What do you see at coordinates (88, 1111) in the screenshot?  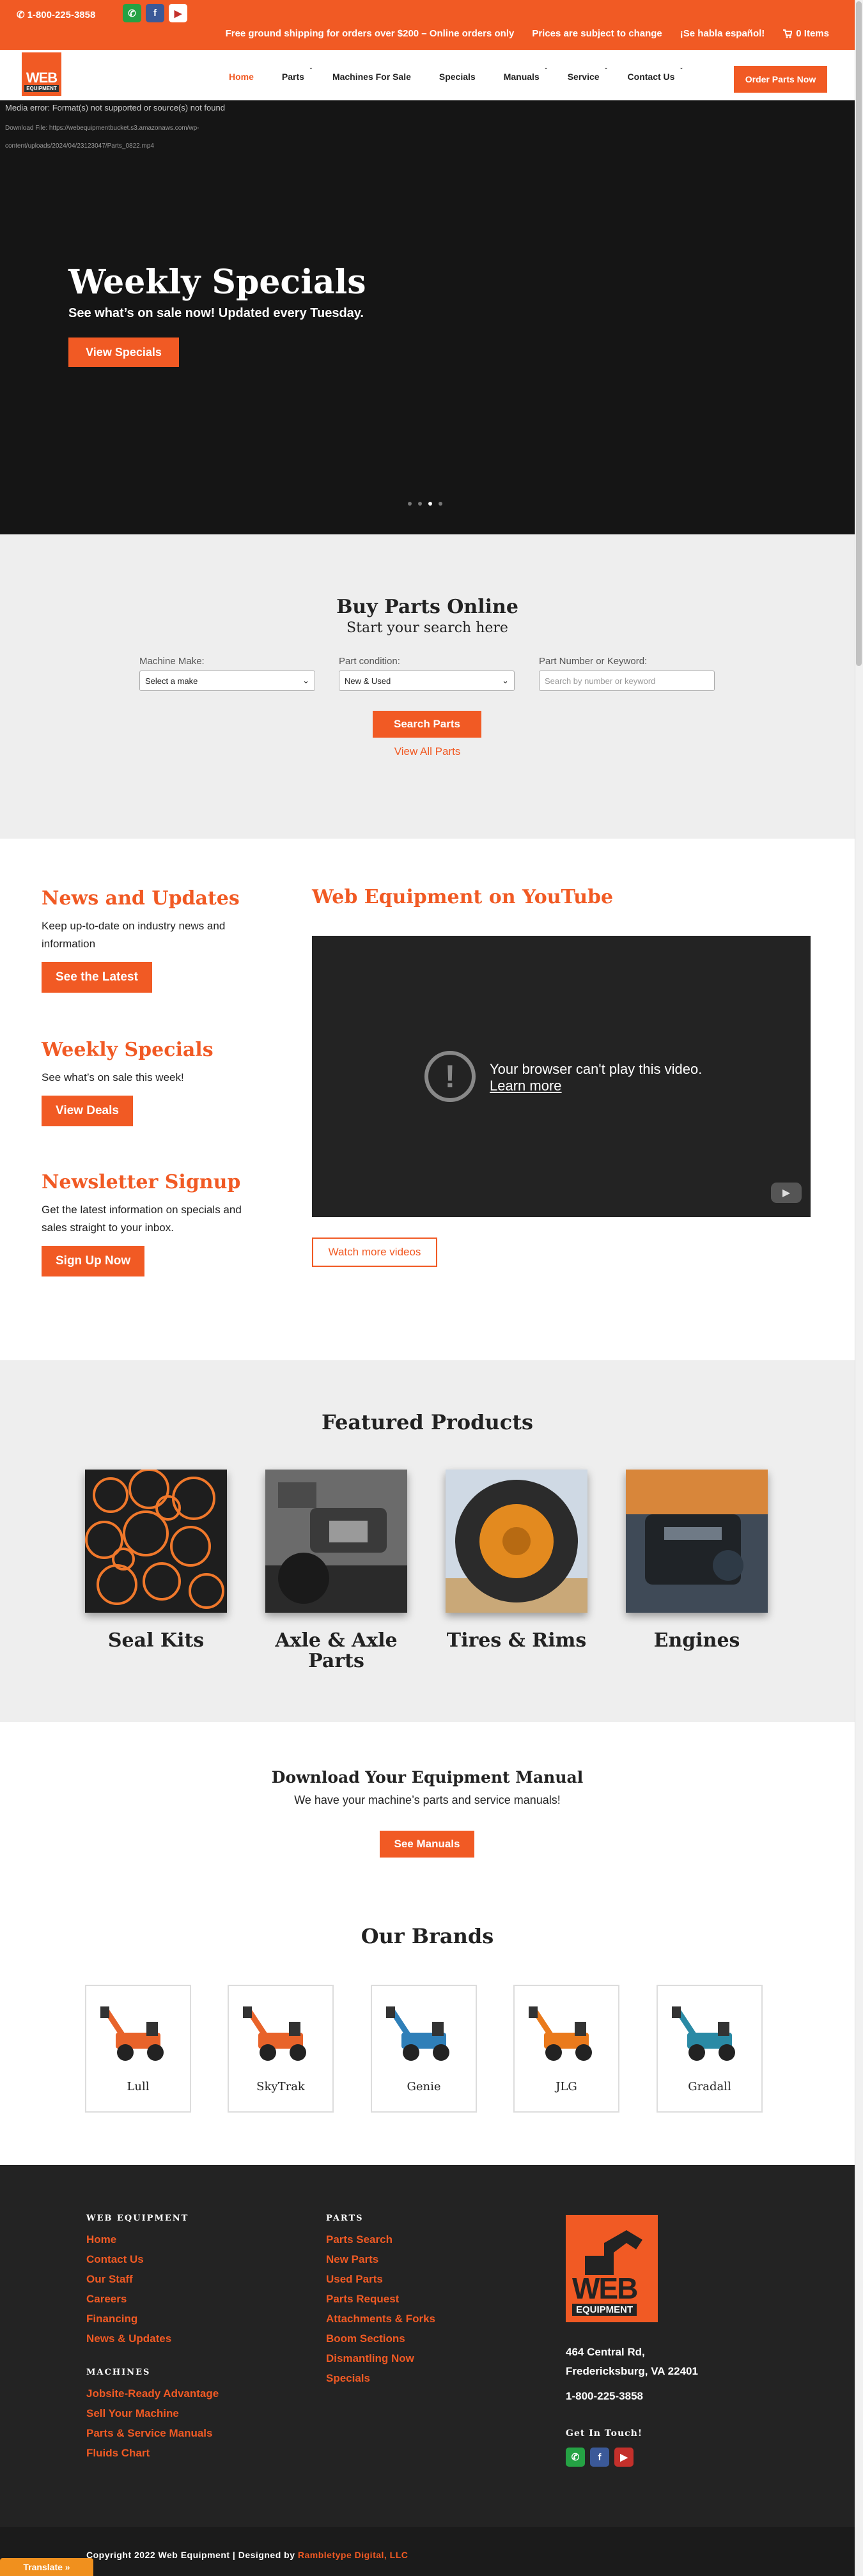 I see `view-deals-button: View Deals` at bounding box center [88, 1111].